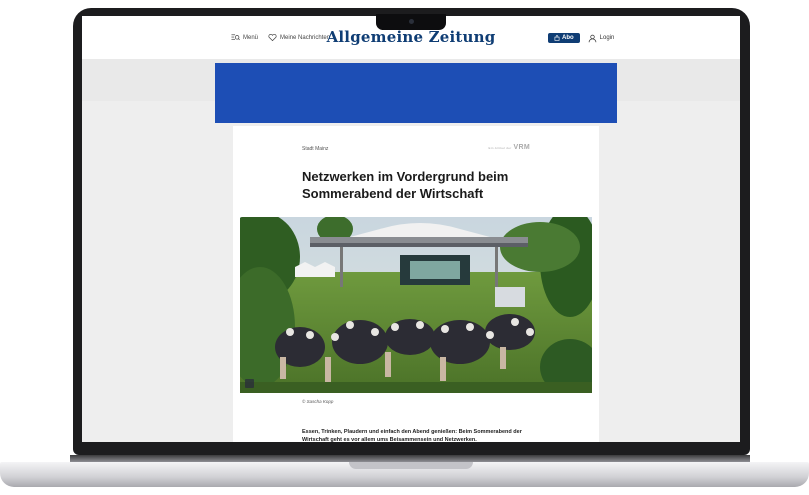  I want to click on site-logo: Allgemeine Zeitung, so click(411, 37).